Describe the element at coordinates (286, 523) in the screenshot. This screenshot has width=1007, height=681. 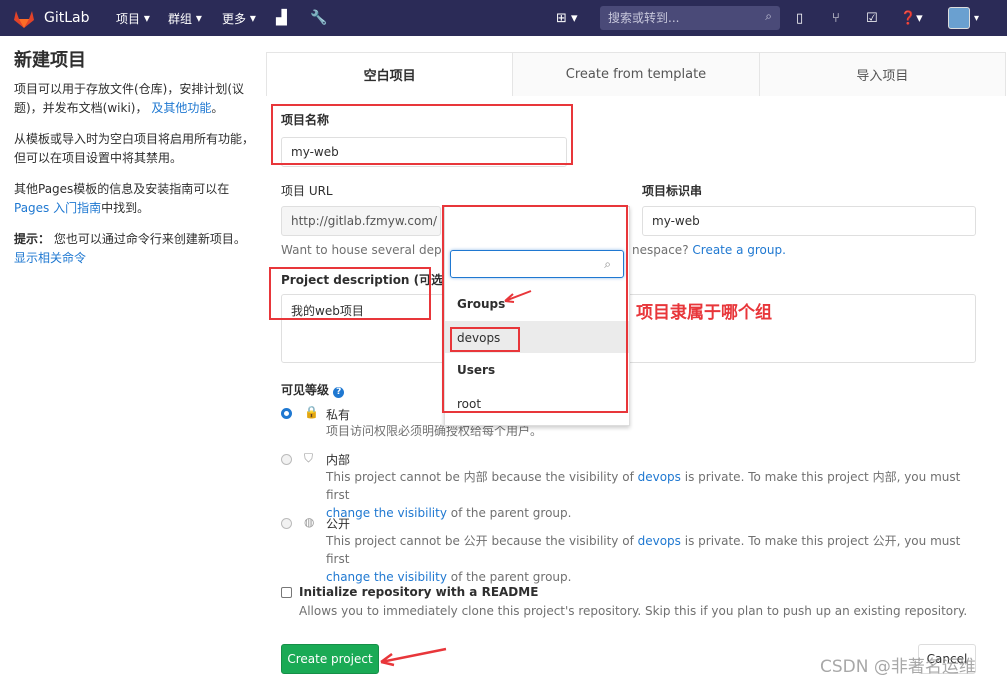
I see `visibility-public-radio` at that location.